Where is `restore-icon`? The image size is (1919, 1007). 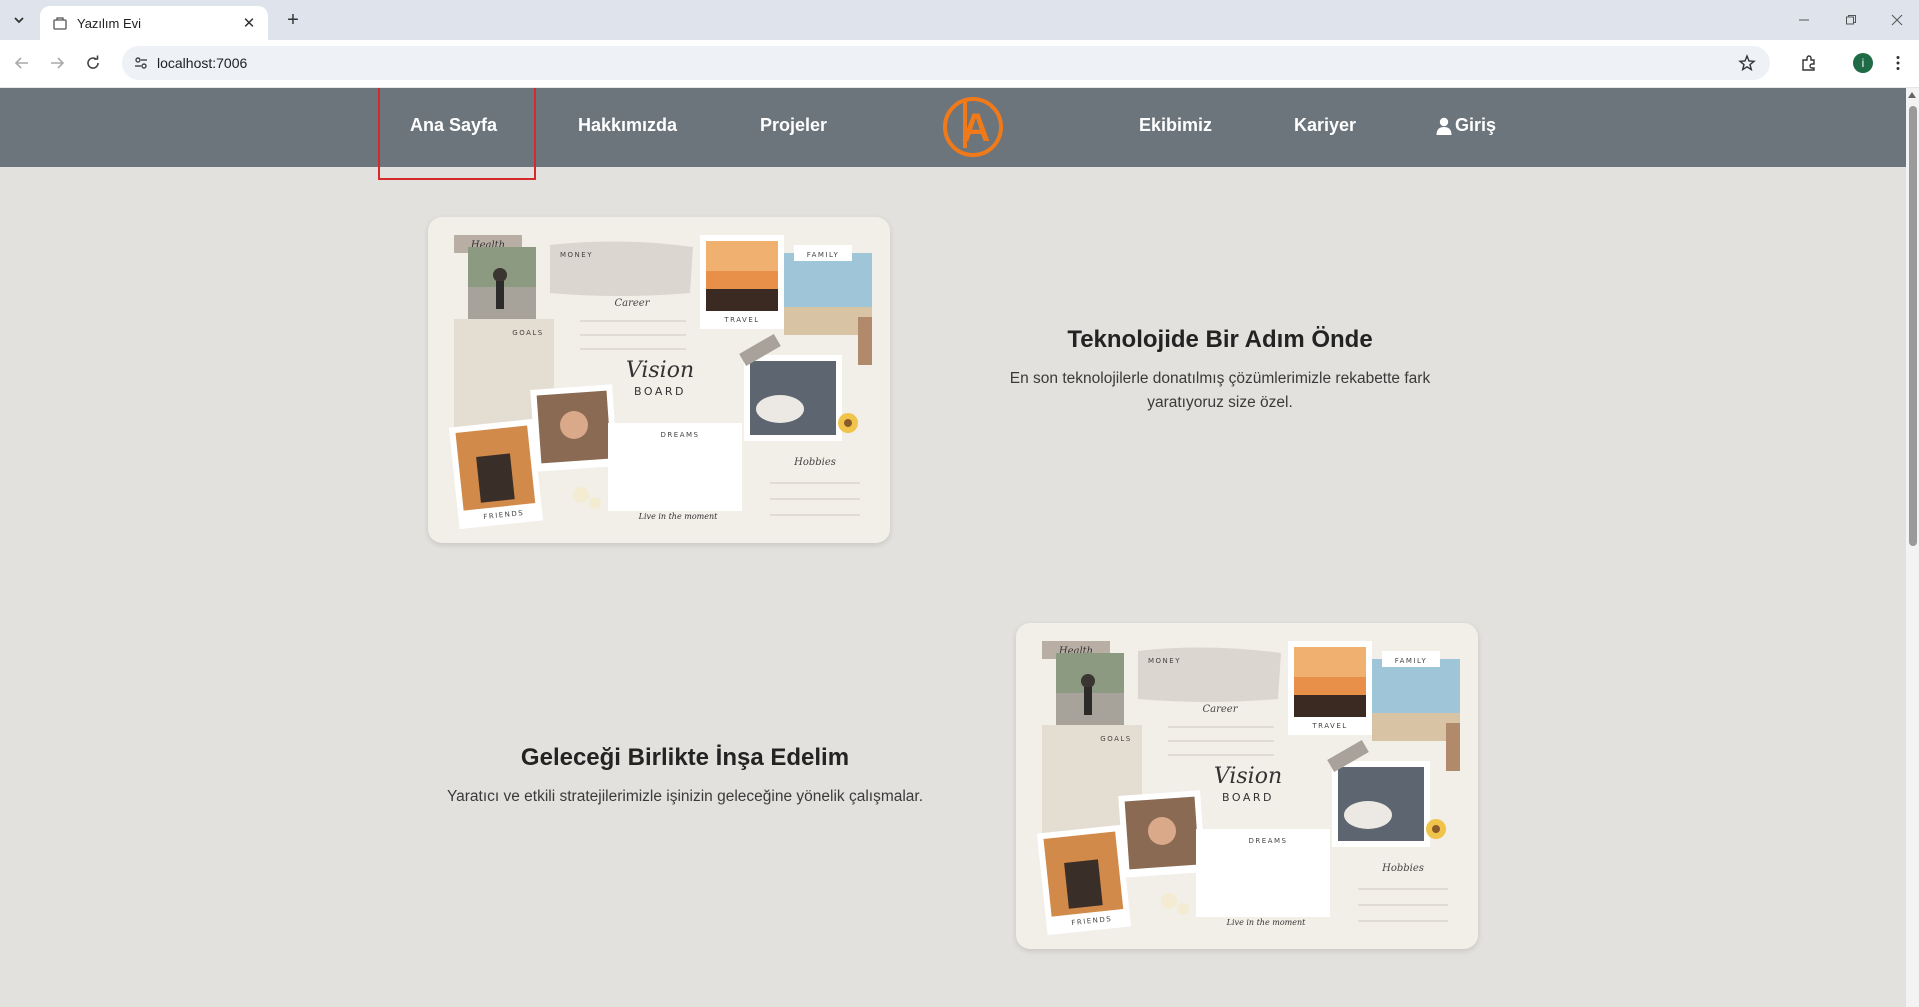
restore-icon is located at coordinates (1851, 20).